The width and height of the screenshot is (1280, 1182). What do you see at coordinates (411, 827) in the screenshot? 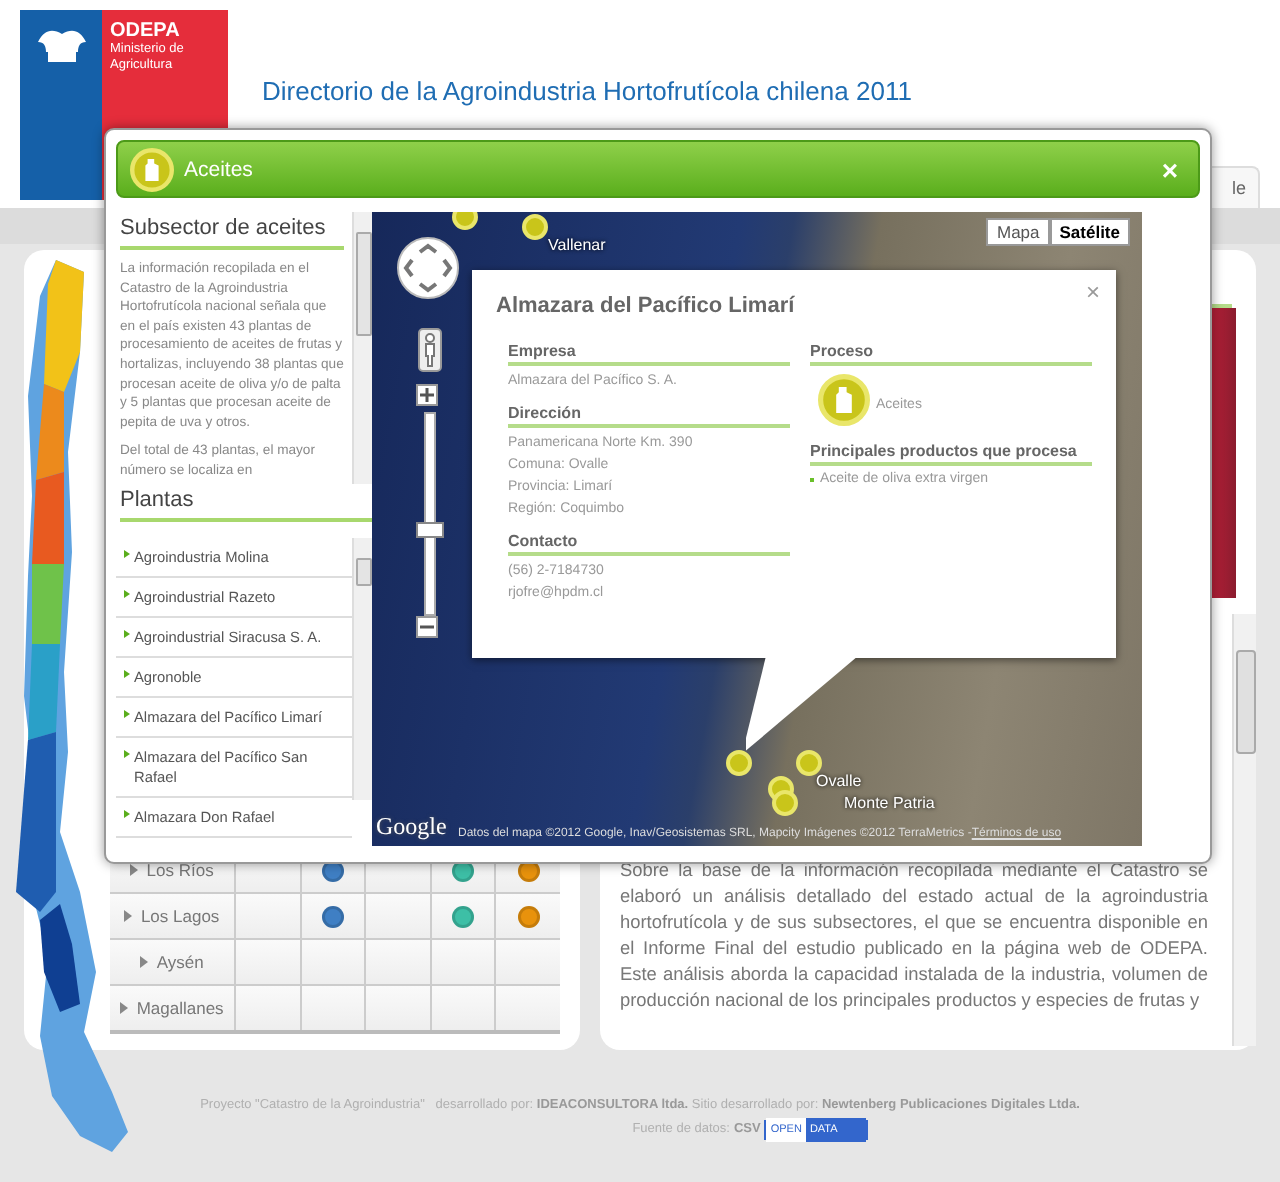
I see `map-logo: Google` at bounding box center [411, 827].